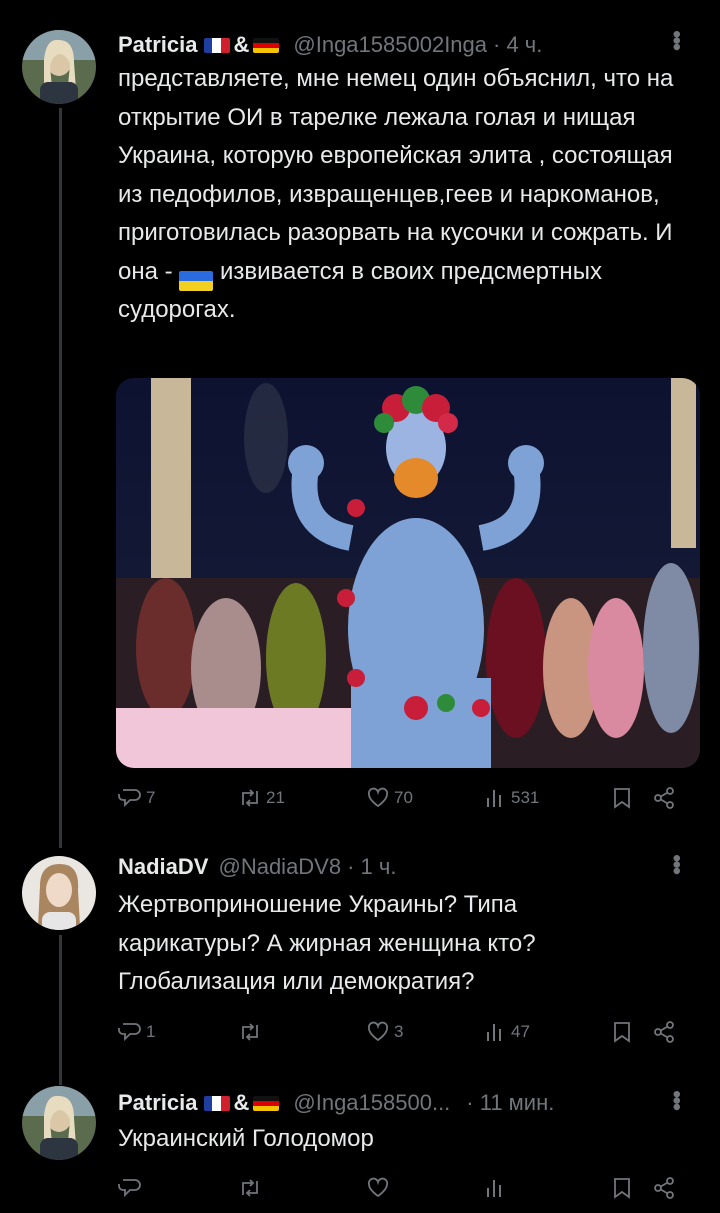 This screenshot has height=1213, width=720. What do you see at coordinates (196, 280) in the screenshot?
I see `ukraine-flag` at bounding box center [196, 280].